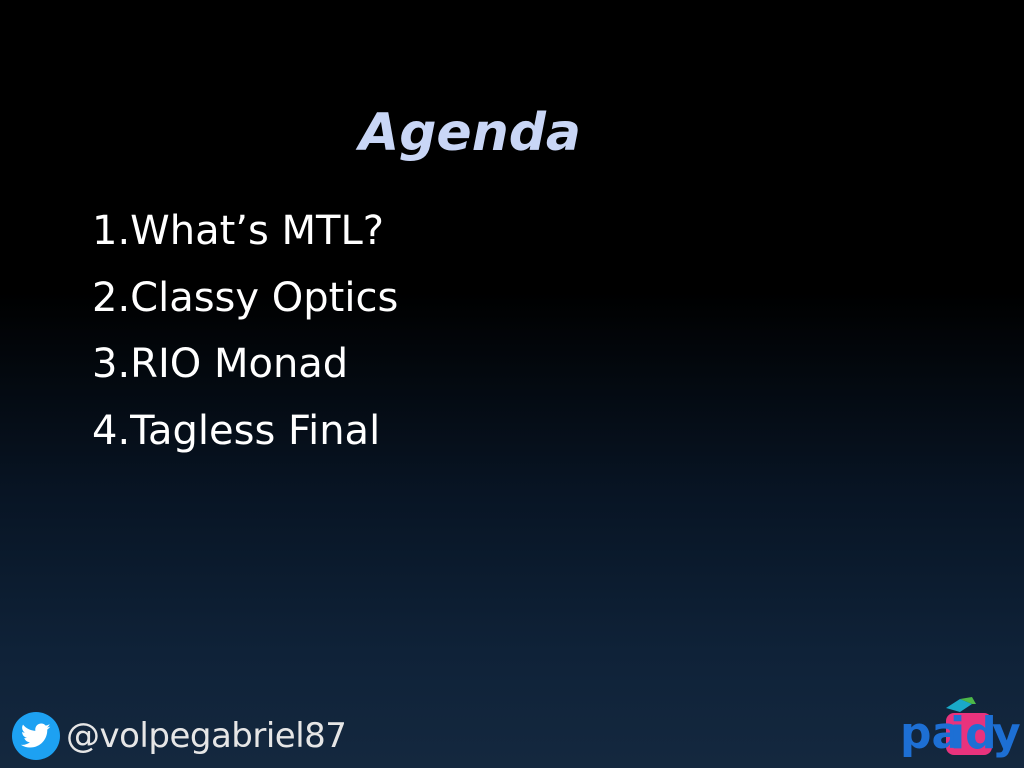  What do you see at coordinates (470, 132) in the screenshot?
I see `slide-title: Agenda` at bounding box center [470, 132].